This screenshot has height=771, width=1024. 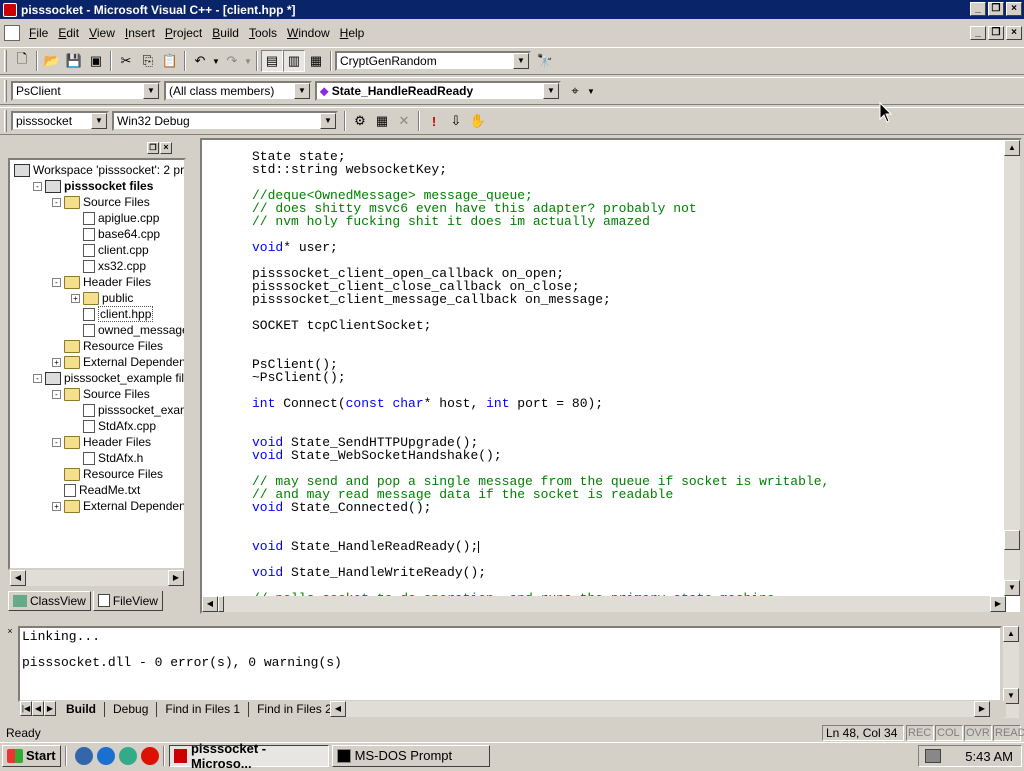 What do you see at coordinates (60, 121) in the screenshot?
I see `project-combo: pisssocket ▼` at bounding box center [60, 121].